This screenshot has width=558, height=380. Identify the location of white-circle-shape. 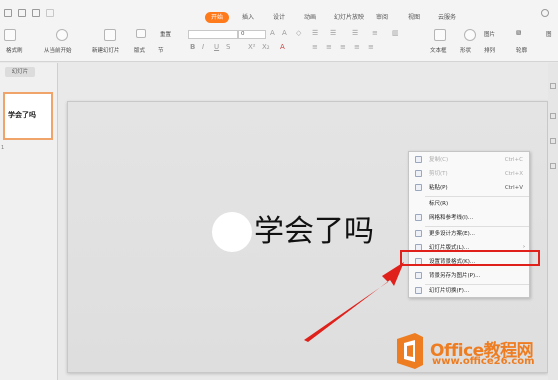
(232, 232).